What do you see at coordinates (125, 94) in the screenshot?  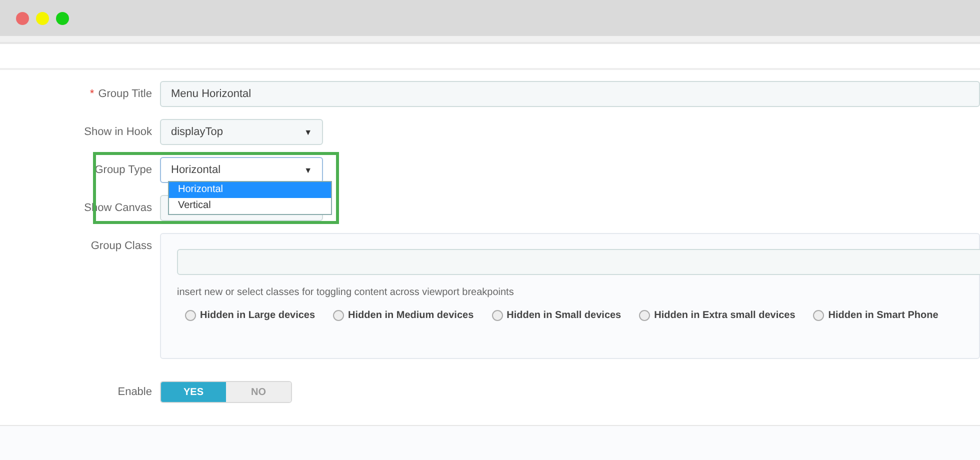 I see `field-label: Group Title` at bounding box center [125, 94].